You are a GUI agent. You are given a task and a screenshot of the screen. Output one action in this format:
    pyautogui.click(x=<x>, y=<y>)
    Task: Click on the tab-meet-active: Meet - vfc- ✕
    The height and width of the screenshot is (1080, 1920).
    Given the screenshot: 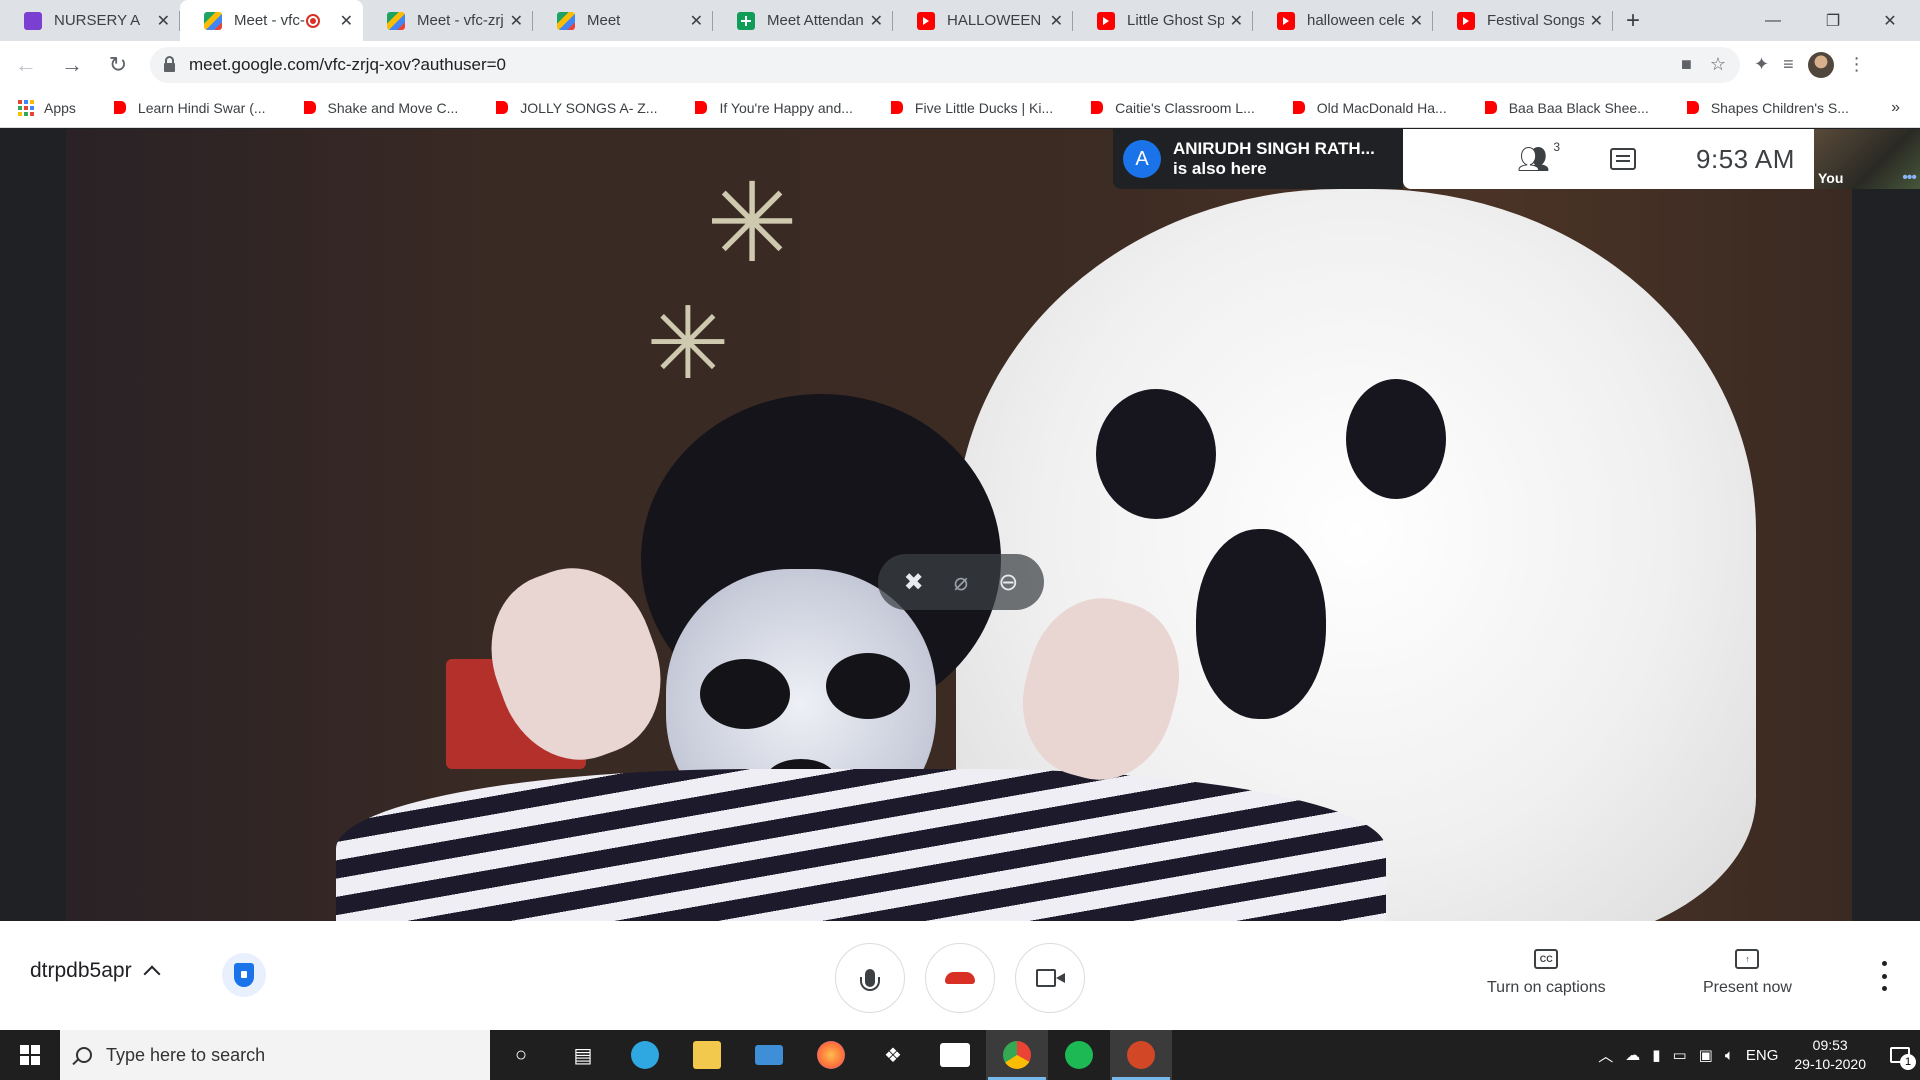 What is the action you would take?
    pyautogui.click(x=271, y=20)
    